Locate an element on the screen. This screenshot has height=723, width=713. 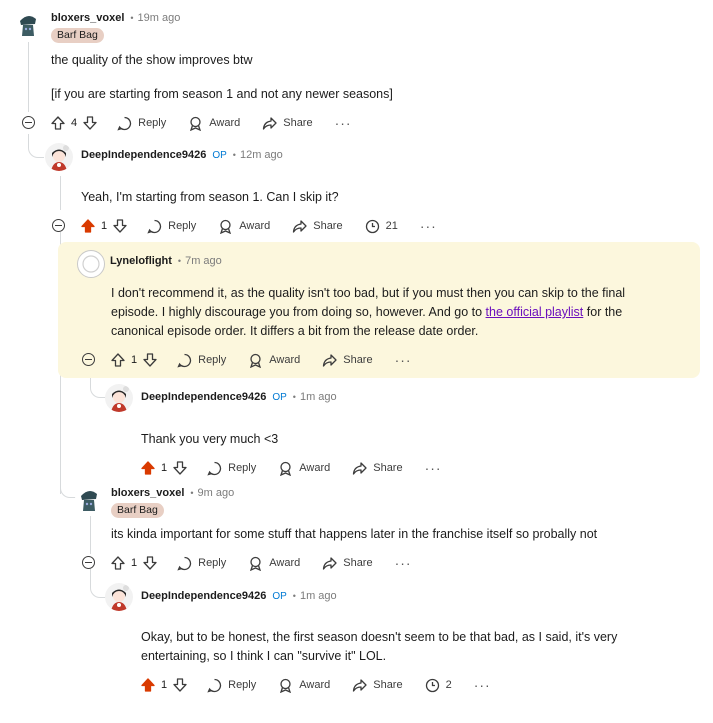
timestamp: 7m ago is located at coordinates (203, 261).